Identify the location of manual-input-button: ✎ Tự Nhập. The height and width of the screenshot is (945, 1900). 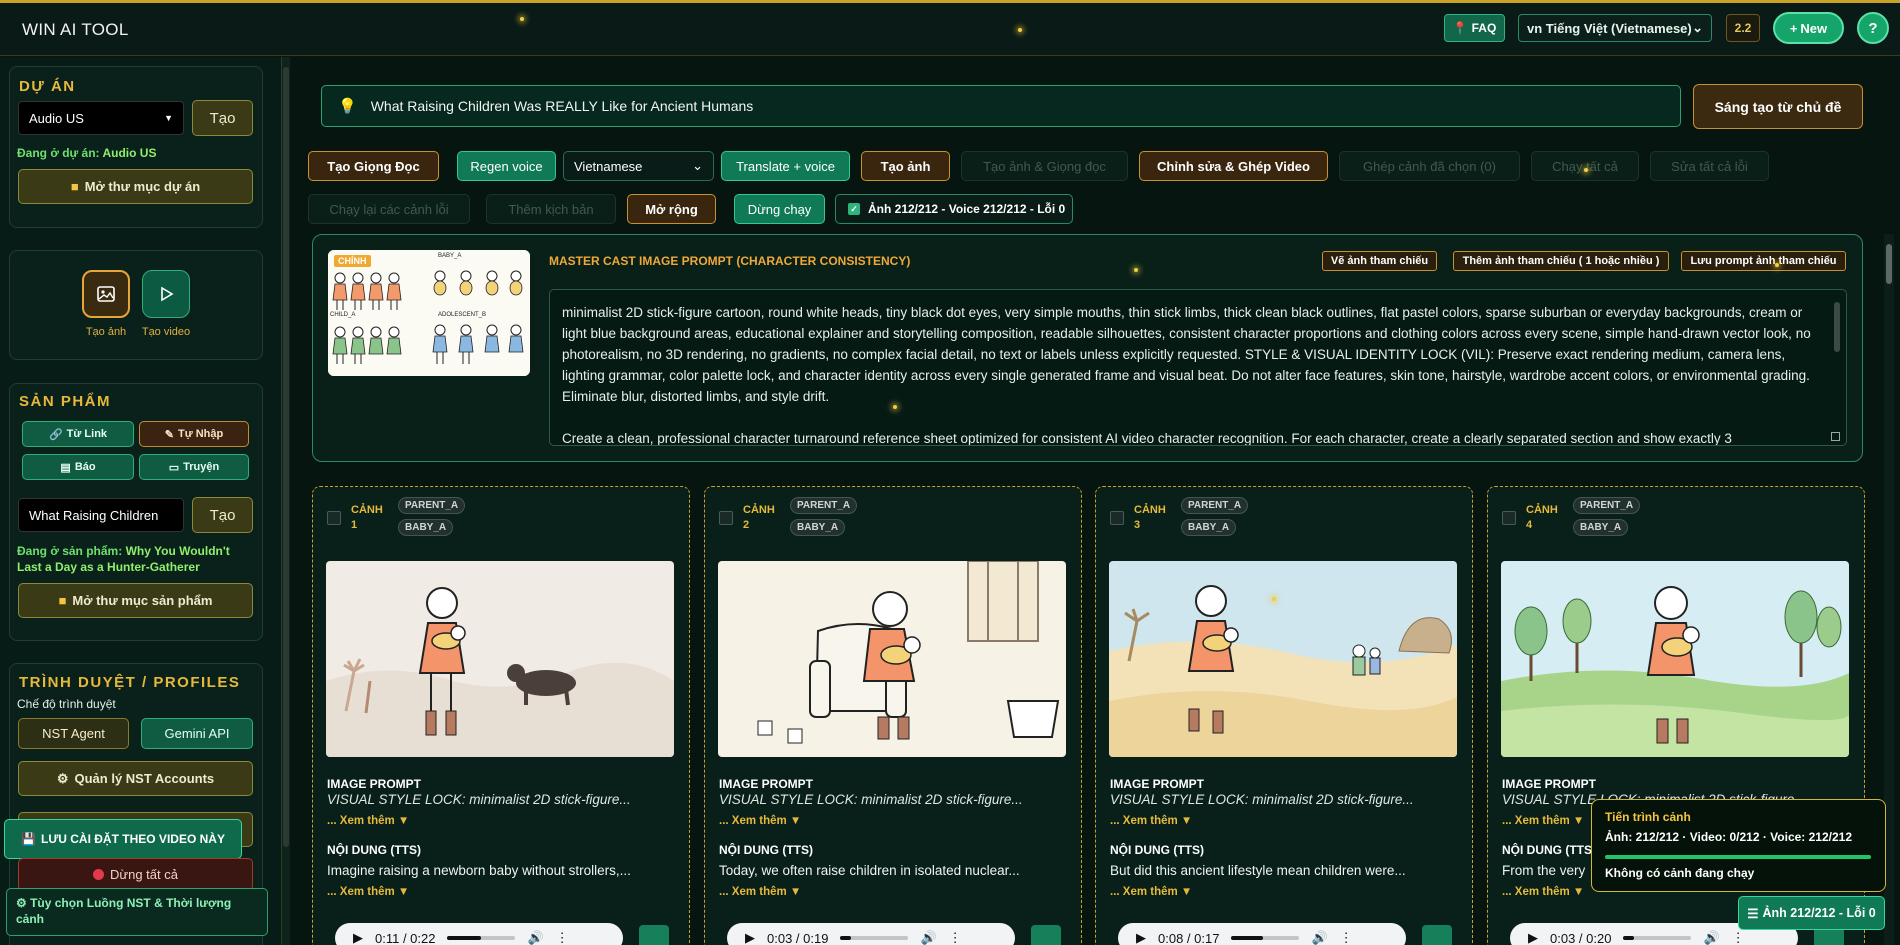
(194, 434).